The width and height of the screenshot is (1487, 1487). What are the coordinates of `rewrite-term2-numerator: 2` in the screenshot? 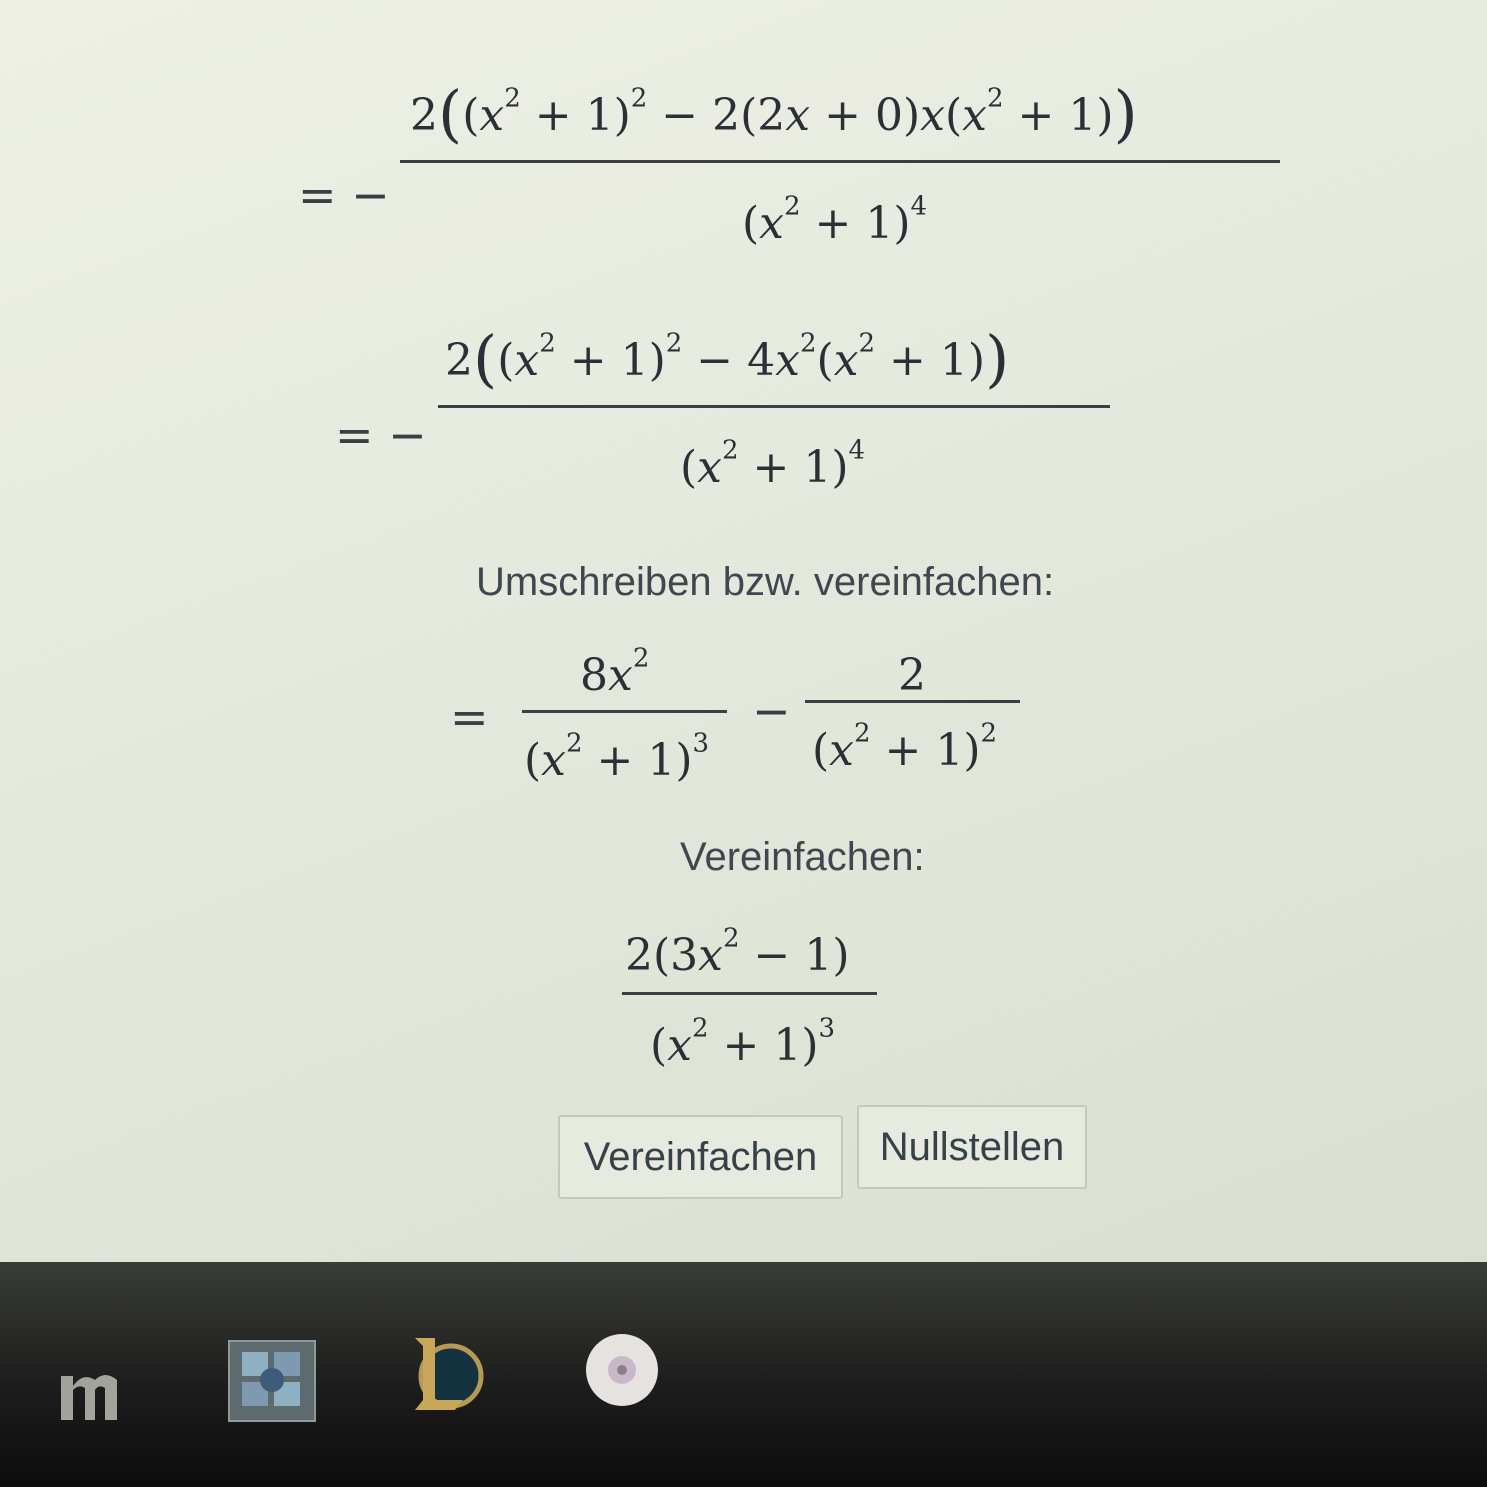 It's located at (912, 675).